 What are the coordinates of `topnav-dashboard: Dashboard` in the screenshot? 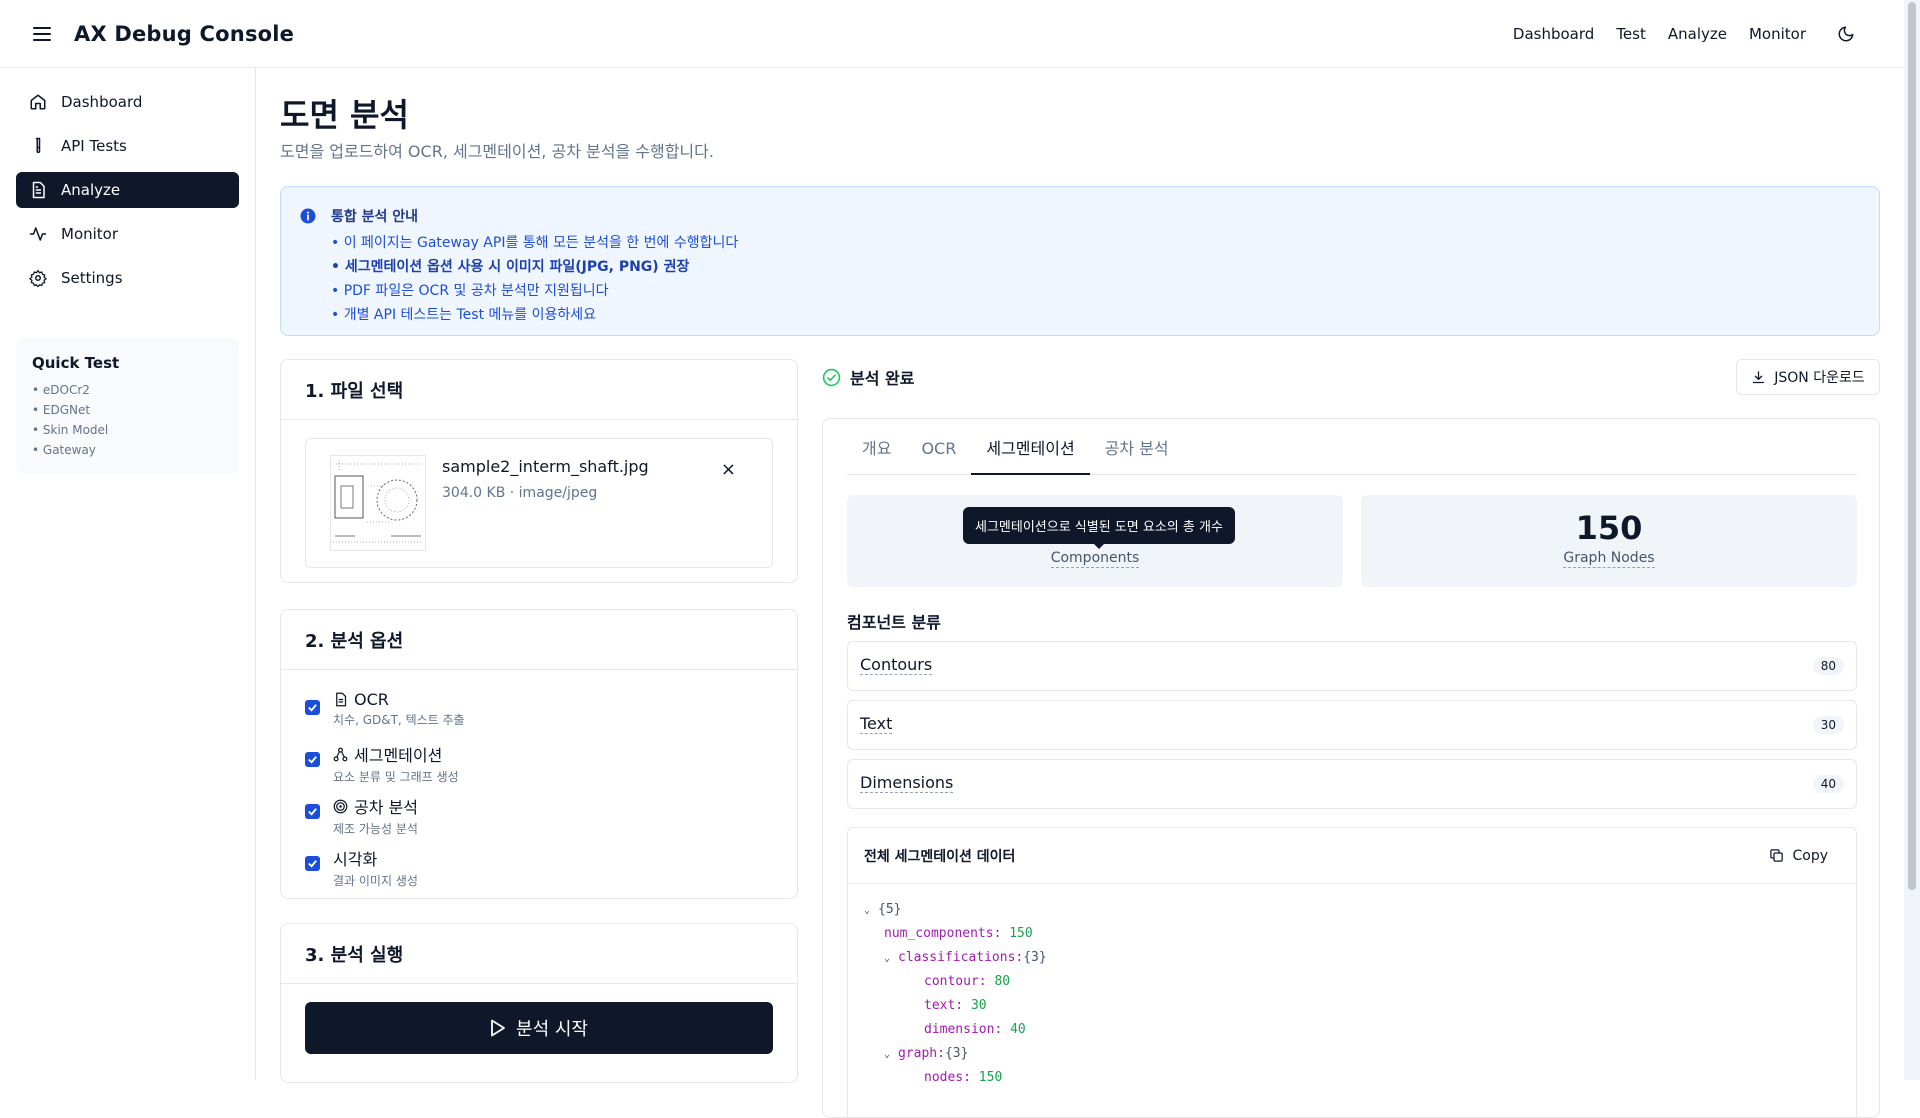 It's located at (1553, 34).